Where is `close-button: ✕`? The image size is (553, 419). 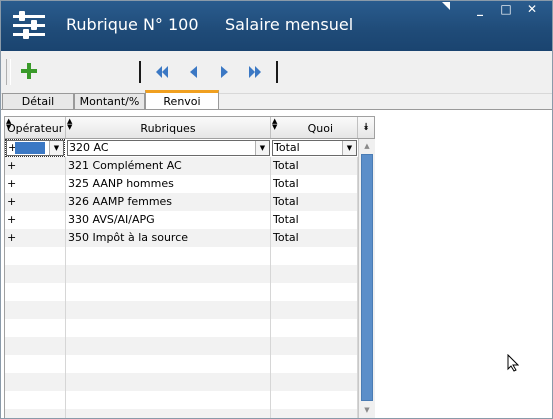 close-button: ✕ is located at coordinates (532, 9).